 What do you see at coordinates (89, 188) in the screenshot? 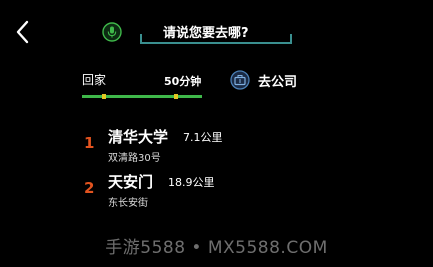
I see `result-index: 2` at bounding box center [89, 188].